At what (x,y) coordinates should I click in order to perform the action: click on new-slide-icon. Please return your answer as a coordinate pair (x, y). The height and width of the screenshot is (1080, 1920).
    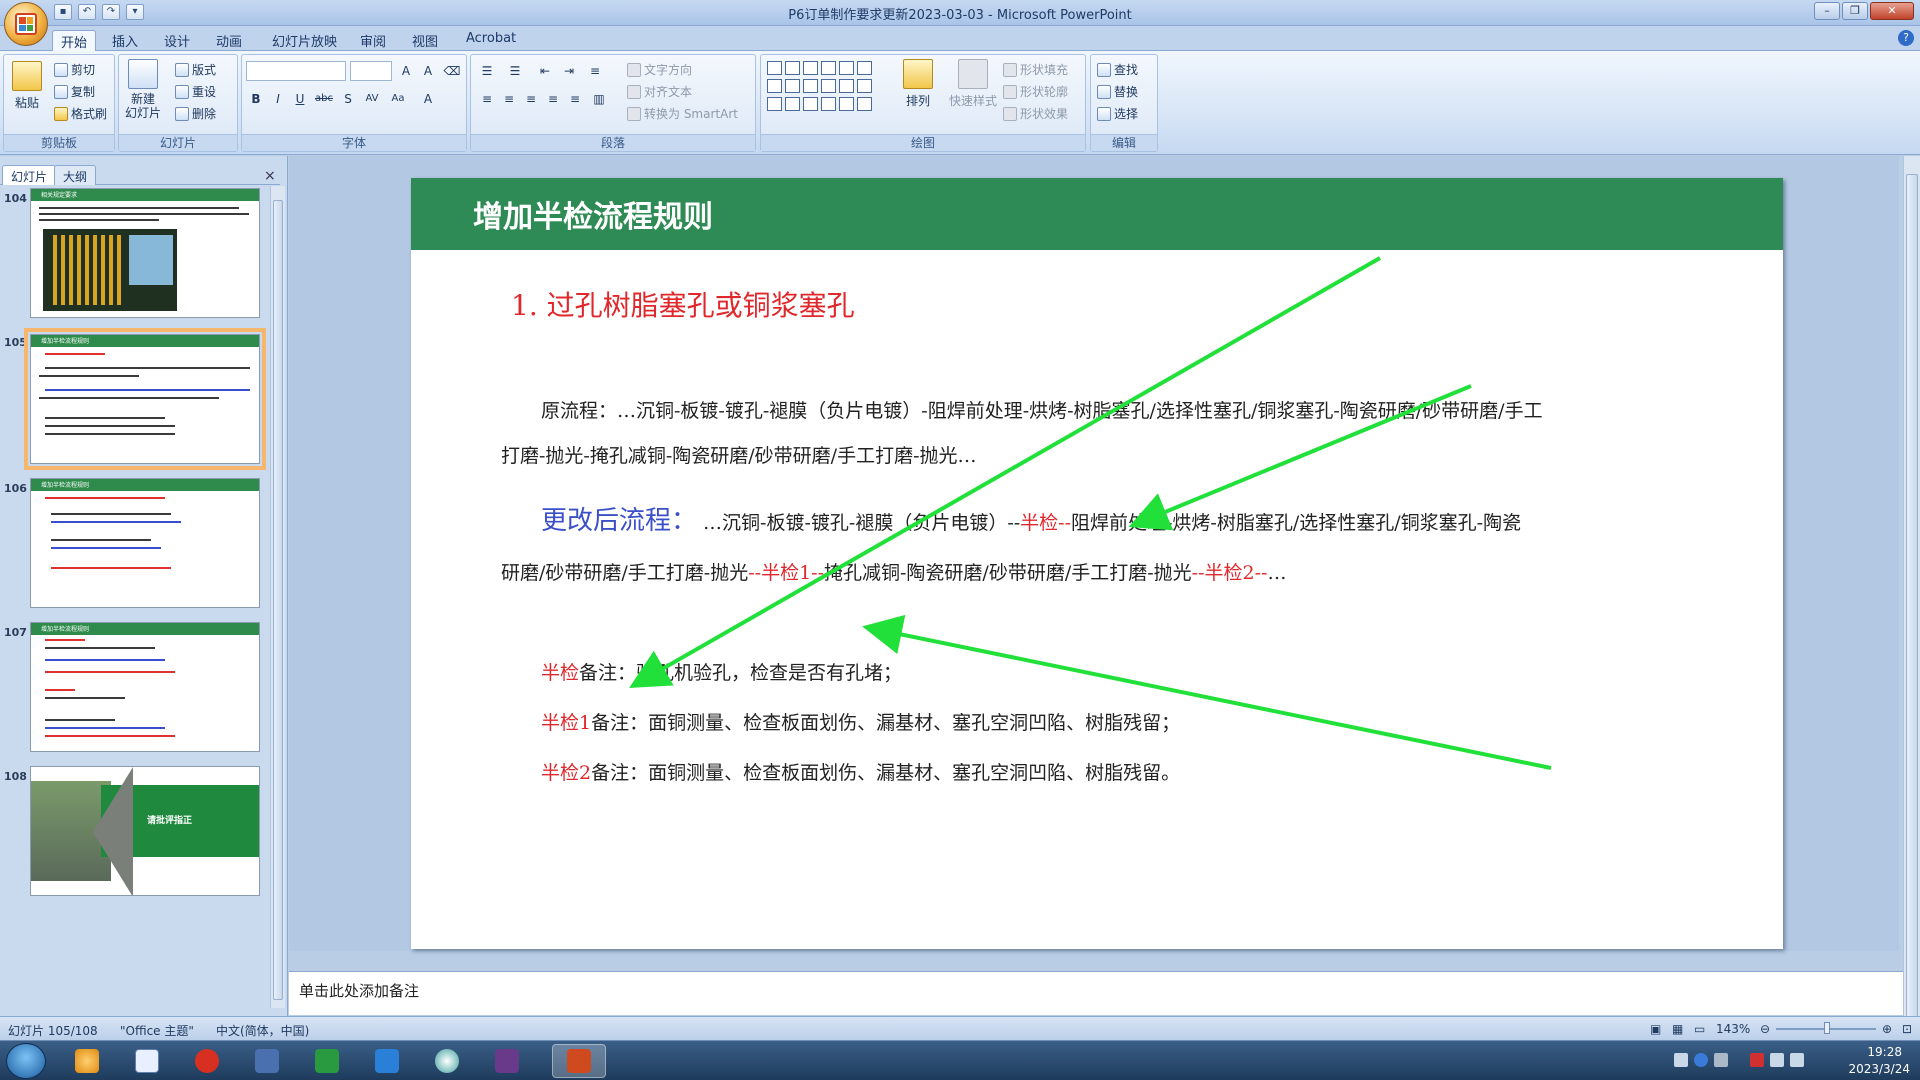
    Looking at the image, I should click on (143, 74).